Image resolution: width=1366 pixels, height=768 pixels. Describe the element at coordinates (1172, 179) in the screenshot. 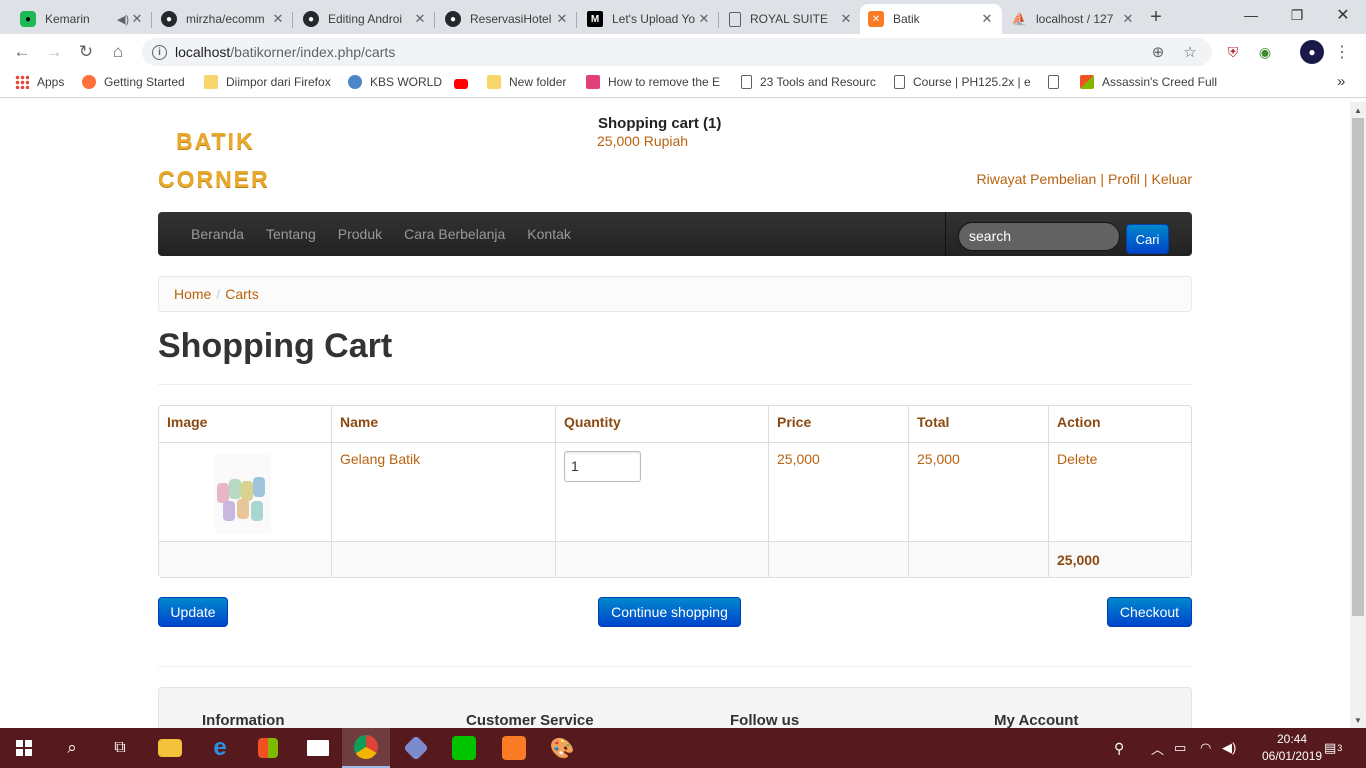

I see `keluar-link: Keluar` at that location.